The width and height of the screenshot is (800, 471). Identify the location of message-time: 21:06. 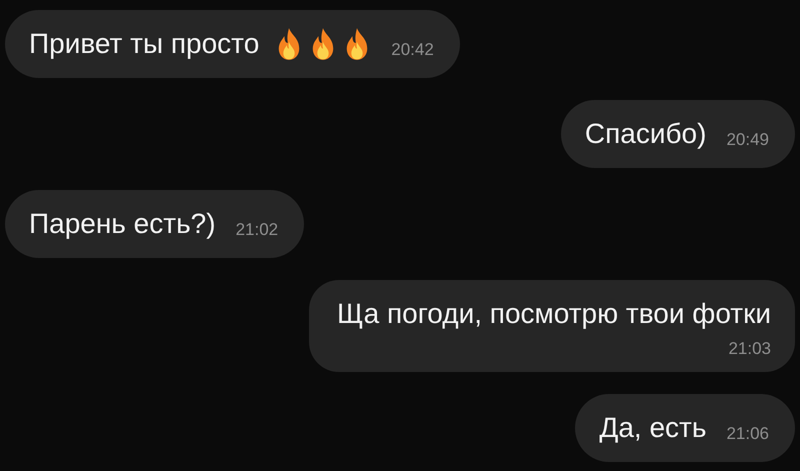
(747, 433).